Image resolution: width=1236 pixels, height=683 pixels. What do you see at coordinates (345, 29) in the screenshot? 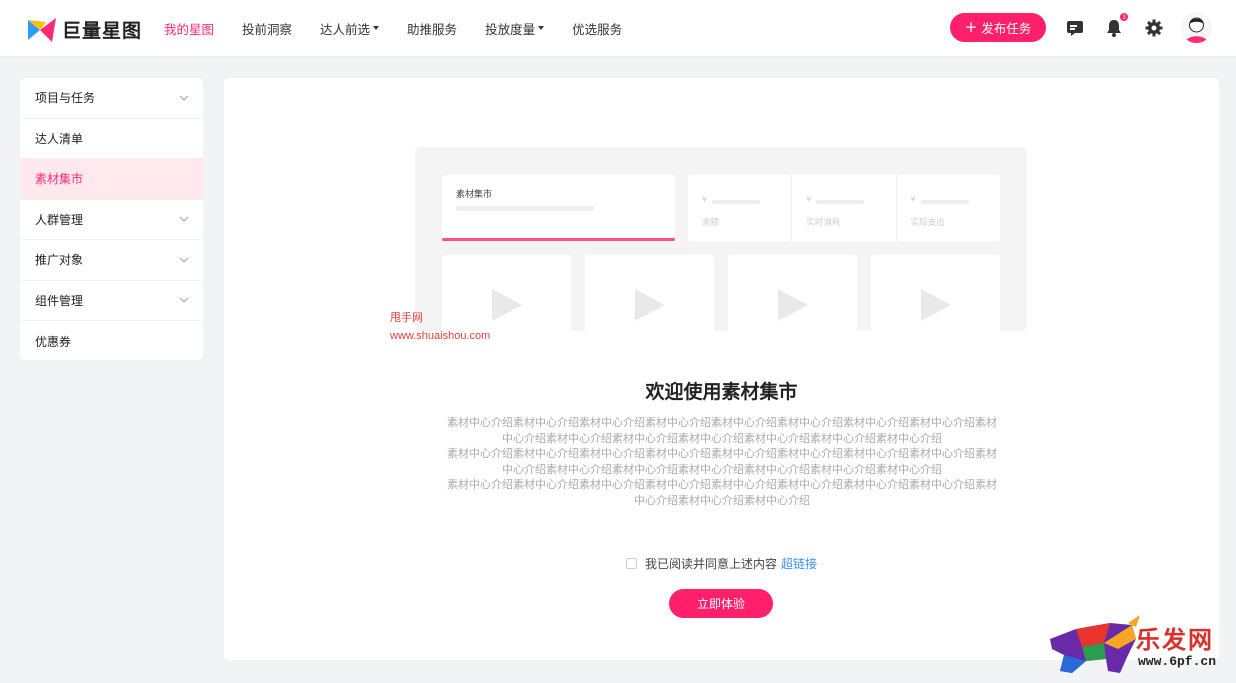
I see `nav-label: 达人前选` at bounding box center [345, 29].